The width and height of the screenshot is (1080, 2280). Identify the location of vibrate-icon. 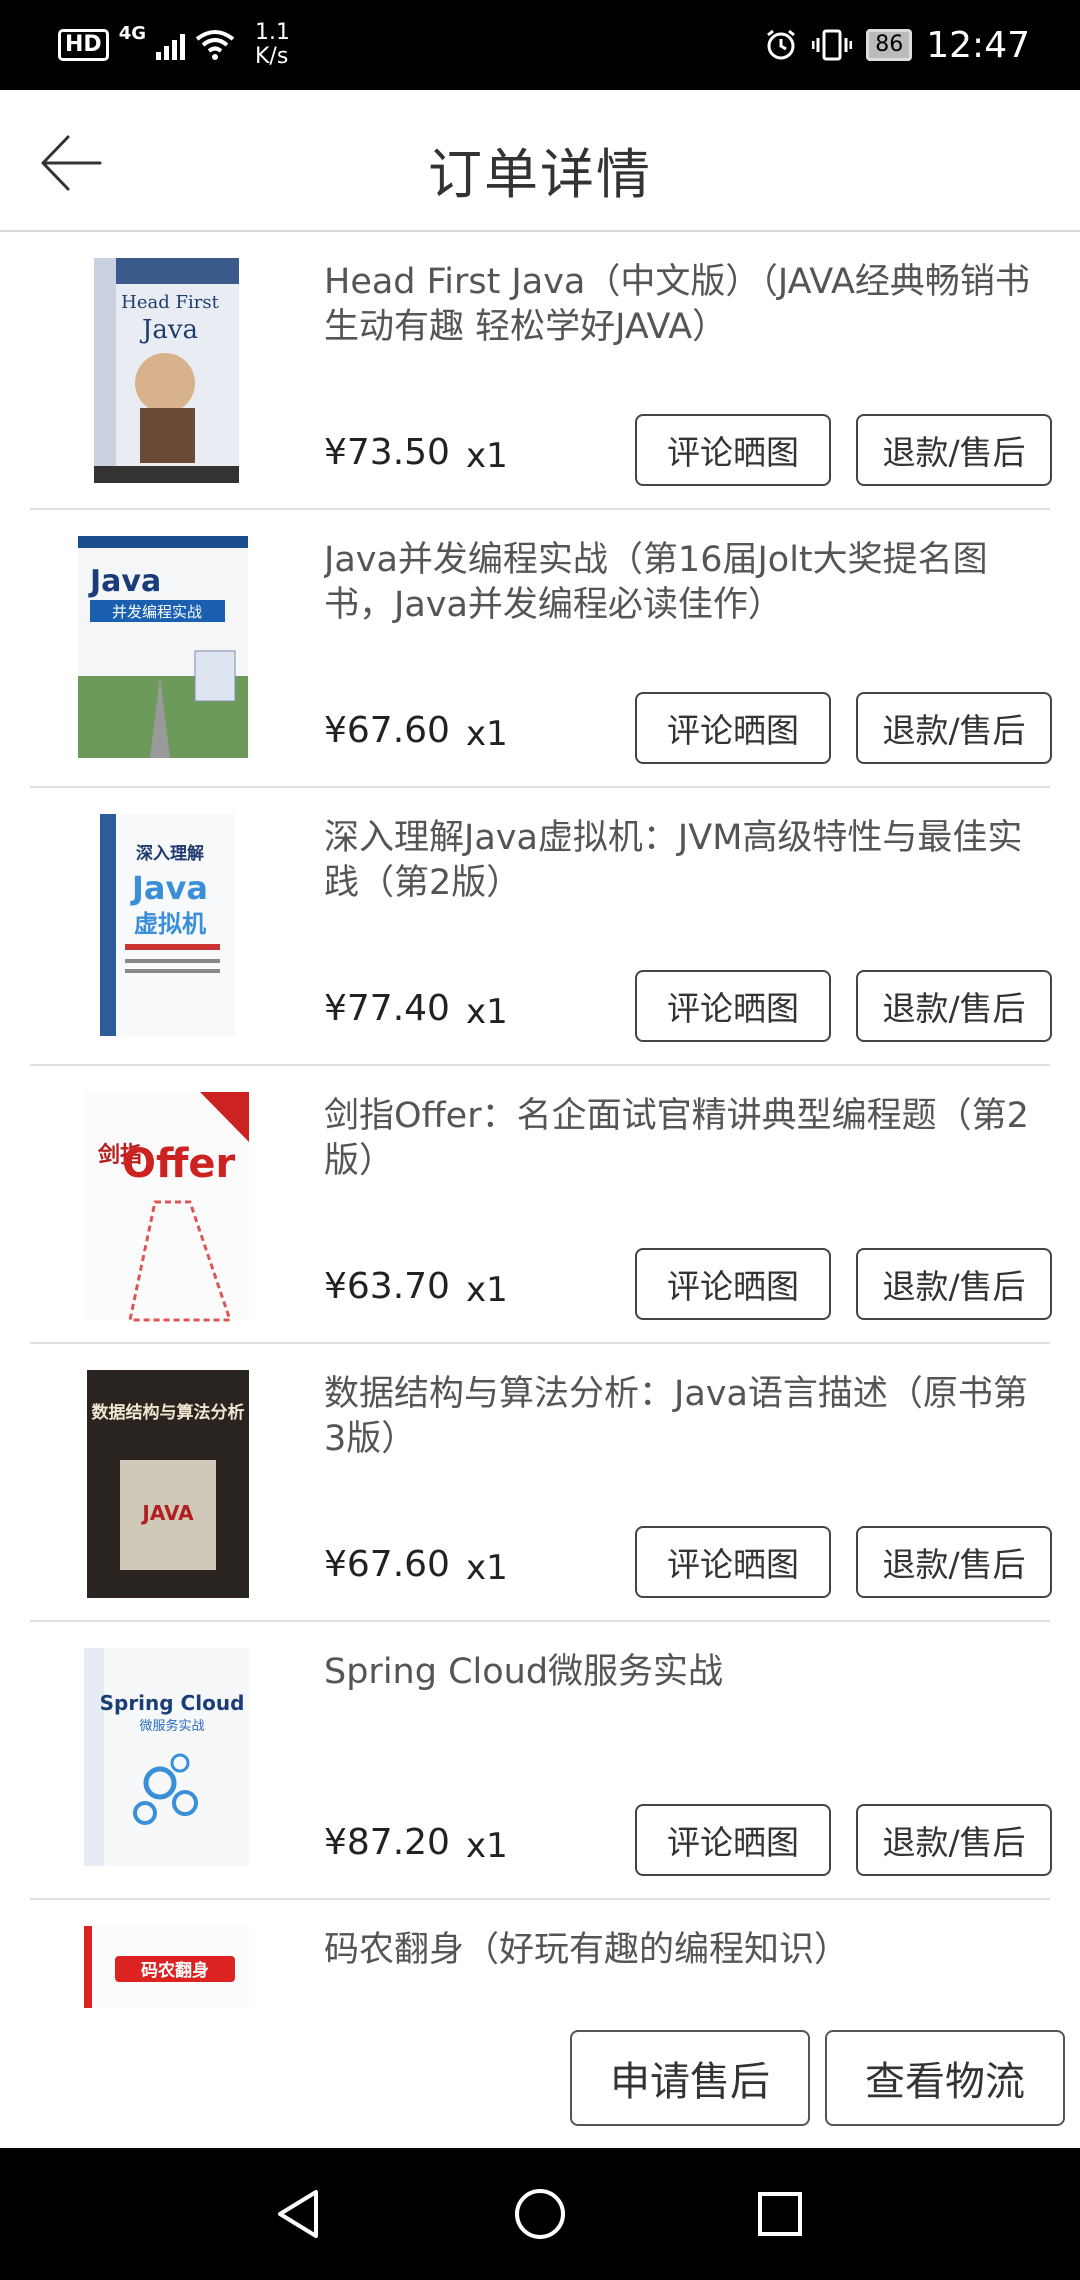
(832, 45).